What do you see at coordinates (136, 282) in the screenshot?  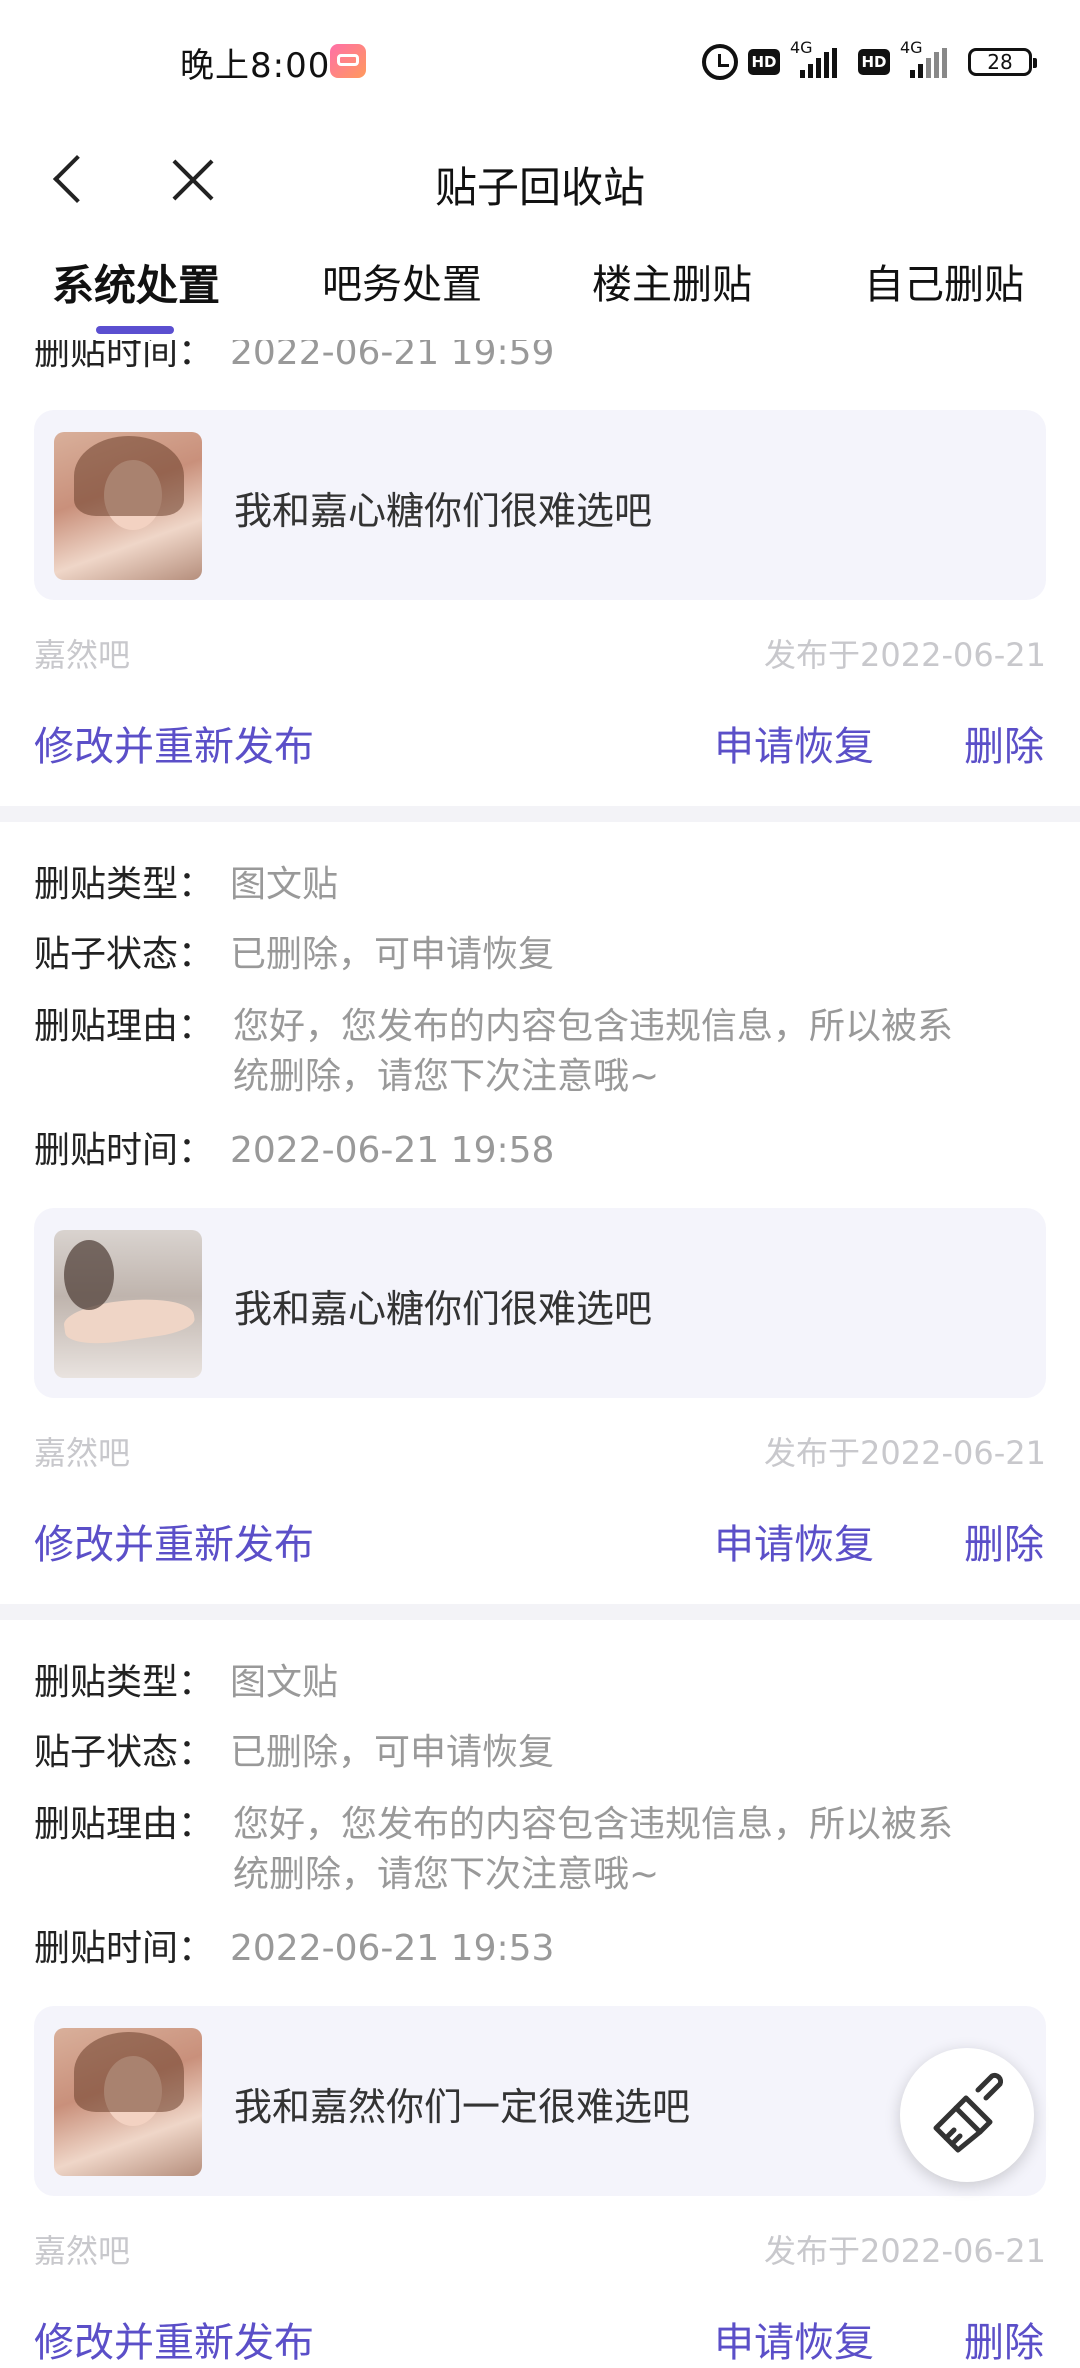 I see `tab-system: 系统处置` at bounding box center [136, 282].